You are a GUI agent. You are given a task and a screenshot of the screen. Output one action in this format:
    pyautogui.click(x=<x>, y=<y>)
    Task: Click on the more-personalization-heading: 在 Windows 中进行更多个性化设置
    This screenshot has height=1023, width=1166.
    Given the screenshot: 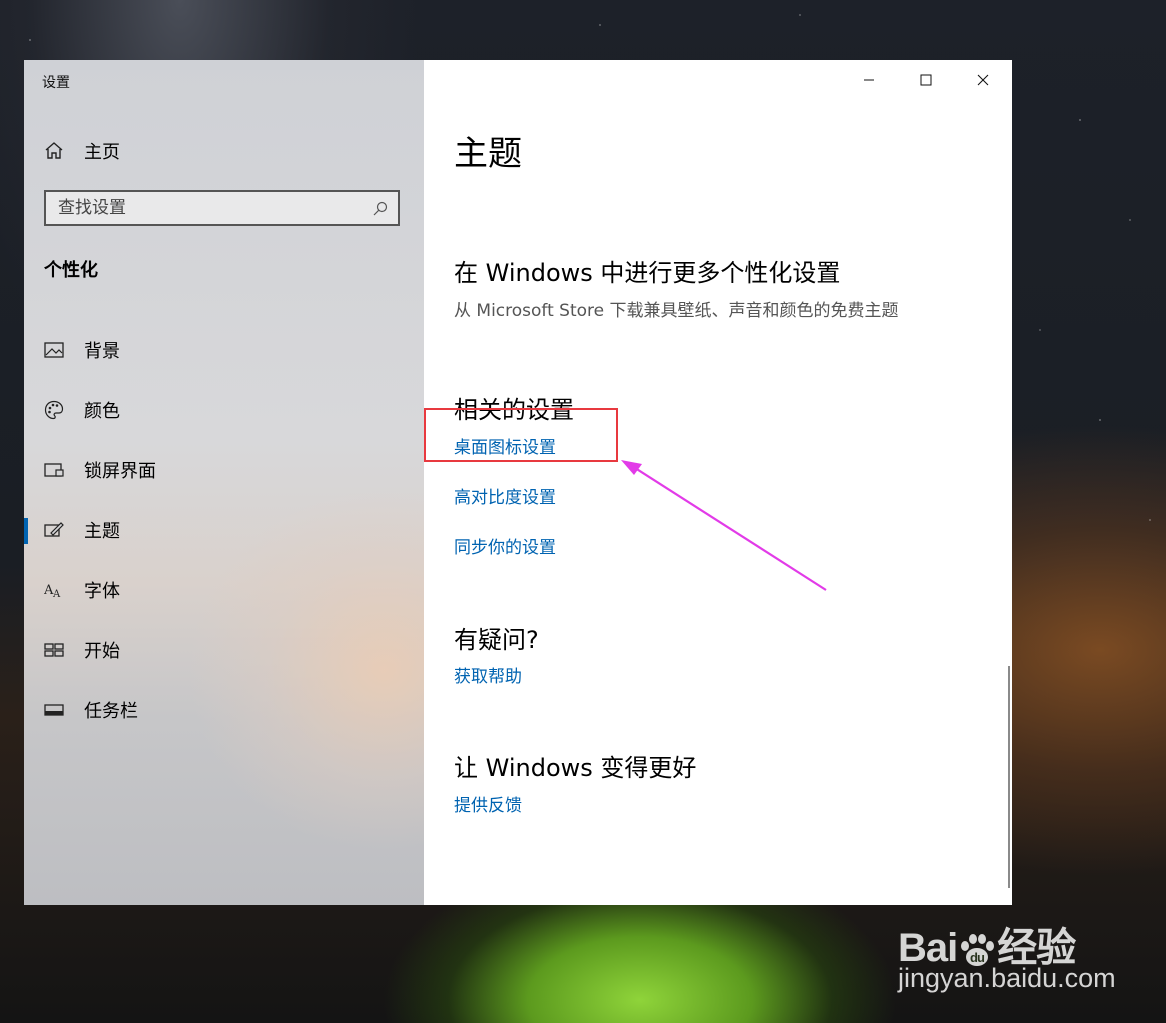 What is the action you would take?
    pyautogui.click(x=647, y=273)
    